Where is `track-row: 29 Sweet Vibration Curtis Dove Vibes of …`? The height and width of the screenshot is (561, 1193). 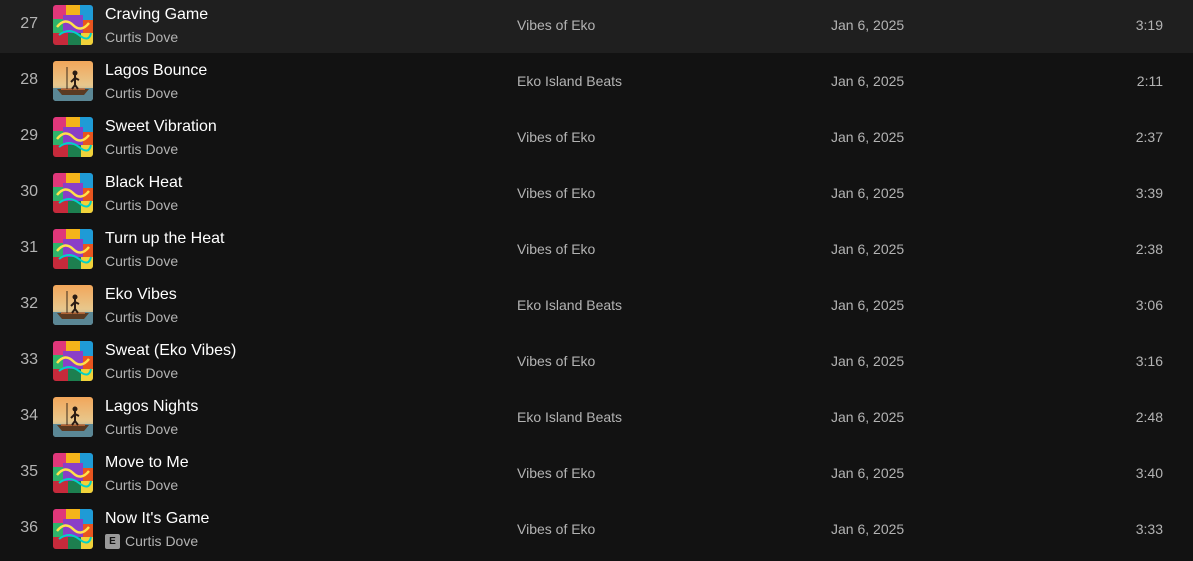
track-row: 29 Sweet Vibration Curtis Dove Vibes of … is located at coordinates (596, 137).